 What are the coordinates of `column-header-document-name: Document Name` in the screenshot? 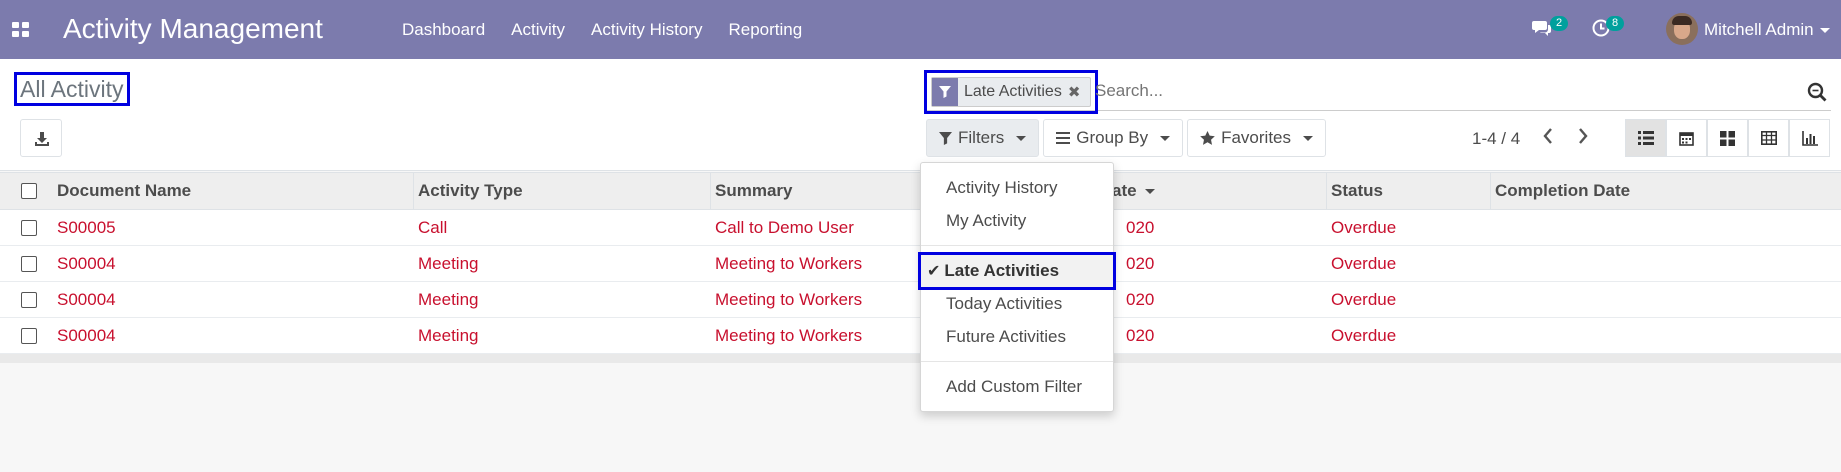 It's located at (124, 191).